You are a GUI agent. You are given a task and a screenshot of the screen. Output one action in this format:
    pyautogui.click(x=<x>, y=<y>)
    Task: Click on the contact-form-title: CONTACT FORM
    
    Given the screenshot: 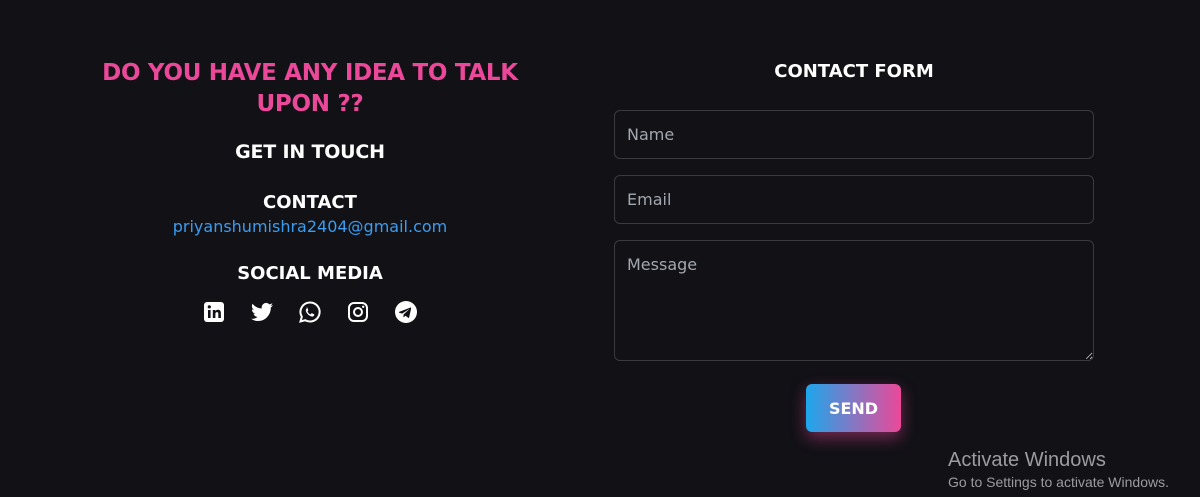 What is the action you would take?
    pyautogui.click(x=854, y=71)
    